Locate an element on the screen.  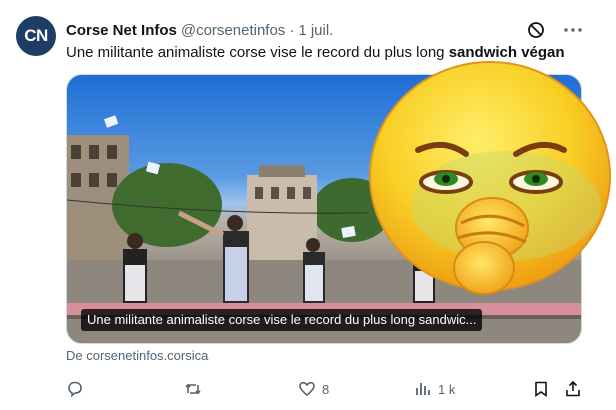
share-button is located at coordinates (573, 389).